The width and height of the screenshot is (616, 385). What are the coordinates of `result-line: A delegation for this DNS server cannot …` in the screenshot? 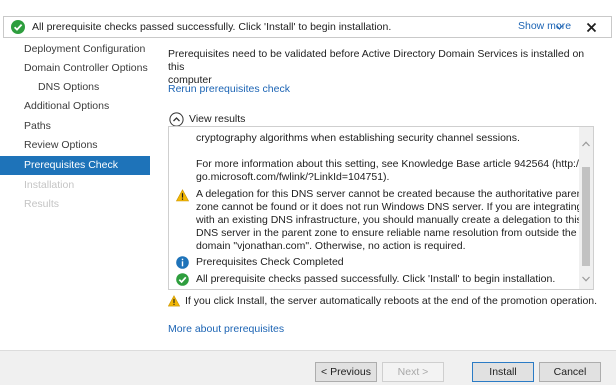 It's located at (391, 194).